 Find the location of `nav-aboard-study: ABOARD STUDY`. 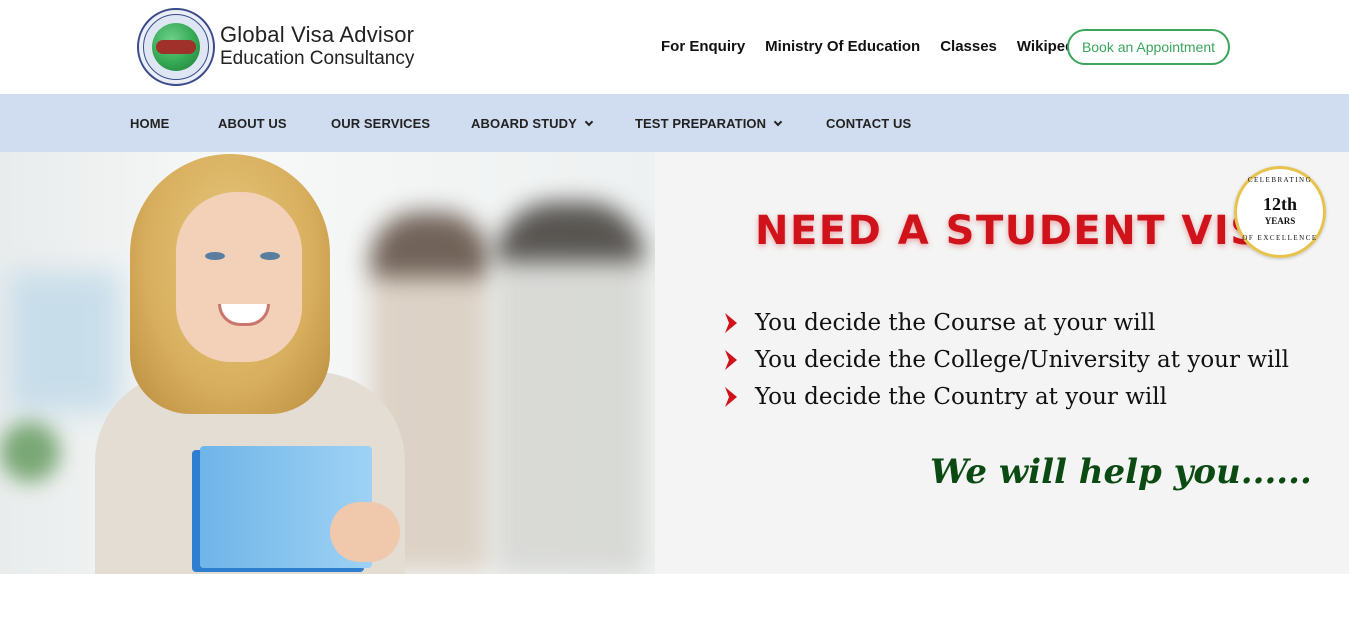

nav-aboard-study: ABOARD STUDY is located at coordinates (532, 123).